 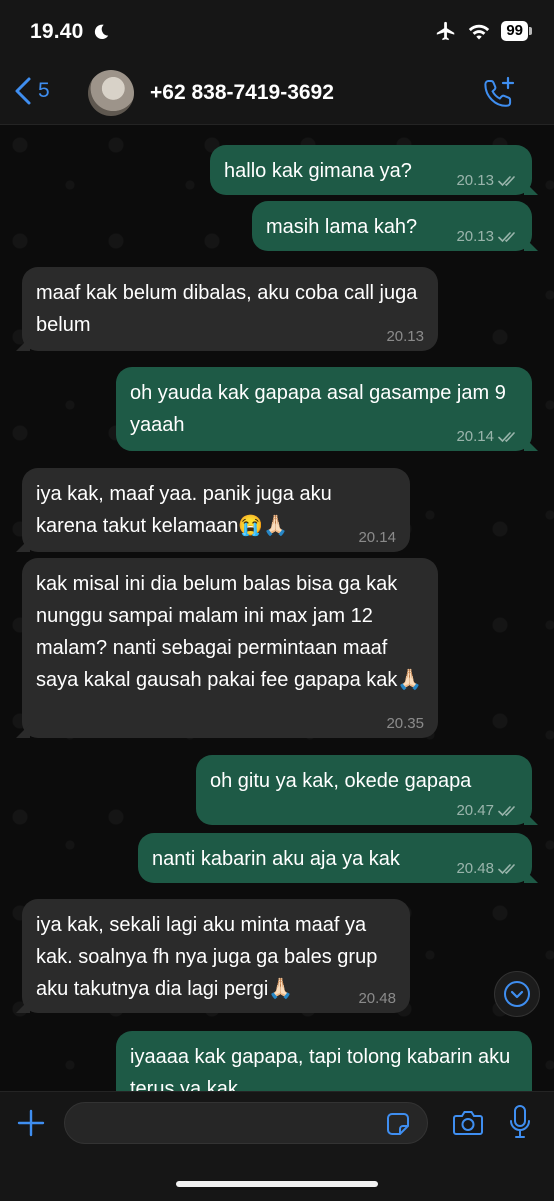 I want to click on avatar, so click(x=111, y=93).